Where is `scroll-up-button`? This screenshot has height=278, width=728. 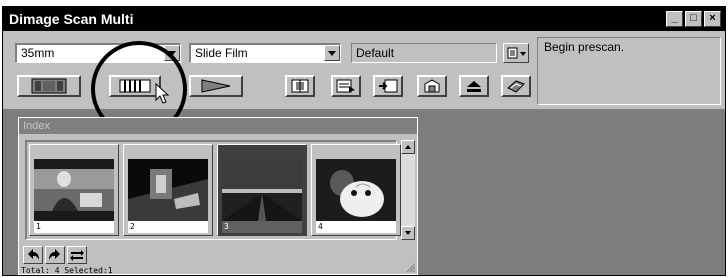
scroll-up-button is located at coordinates (408, 147).